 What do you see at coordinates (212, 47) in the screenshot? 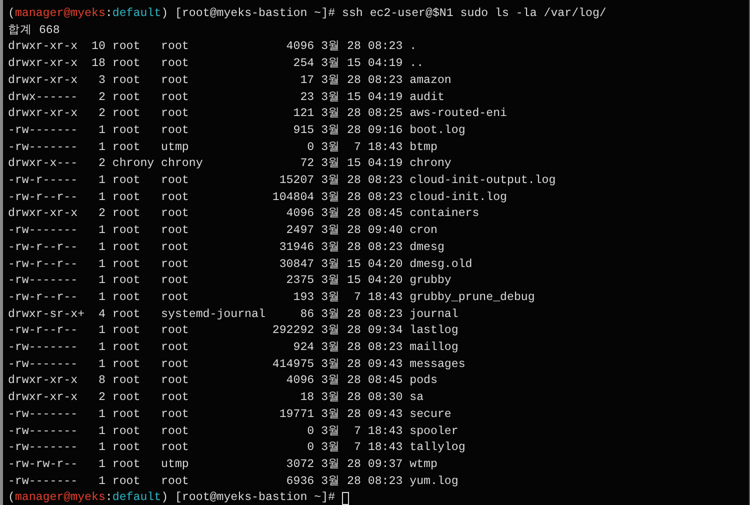
I see `output-line: drwxr-xr-x 10 root root 4096 3월 28 08:23 .` at bounding box center [212, 47].